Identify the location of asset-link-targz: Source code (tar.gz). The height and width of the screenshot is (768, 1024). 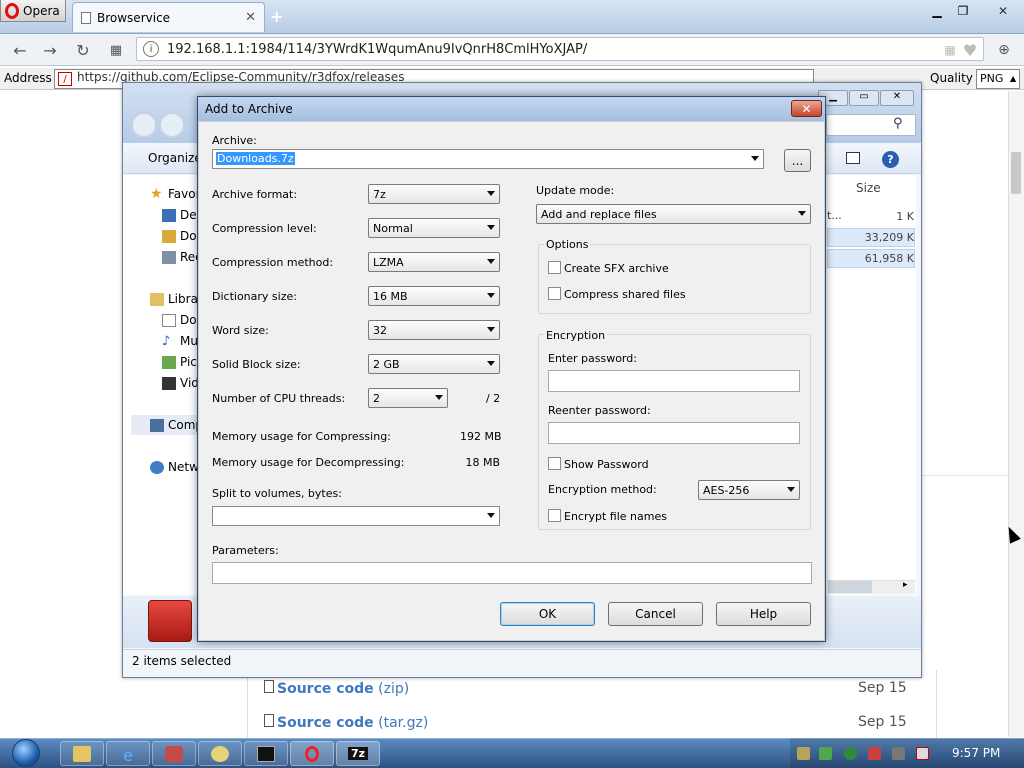
(346, 722).